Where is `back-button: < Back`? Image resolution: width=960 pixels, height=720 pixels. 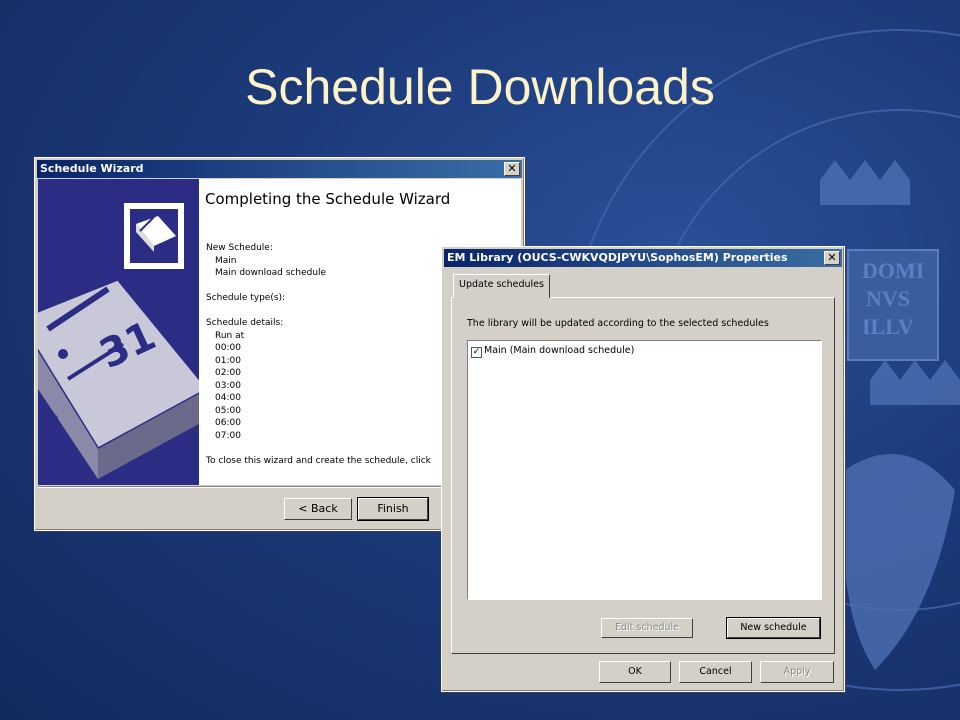 back-button: < Back is located at coordinates (318, 509).